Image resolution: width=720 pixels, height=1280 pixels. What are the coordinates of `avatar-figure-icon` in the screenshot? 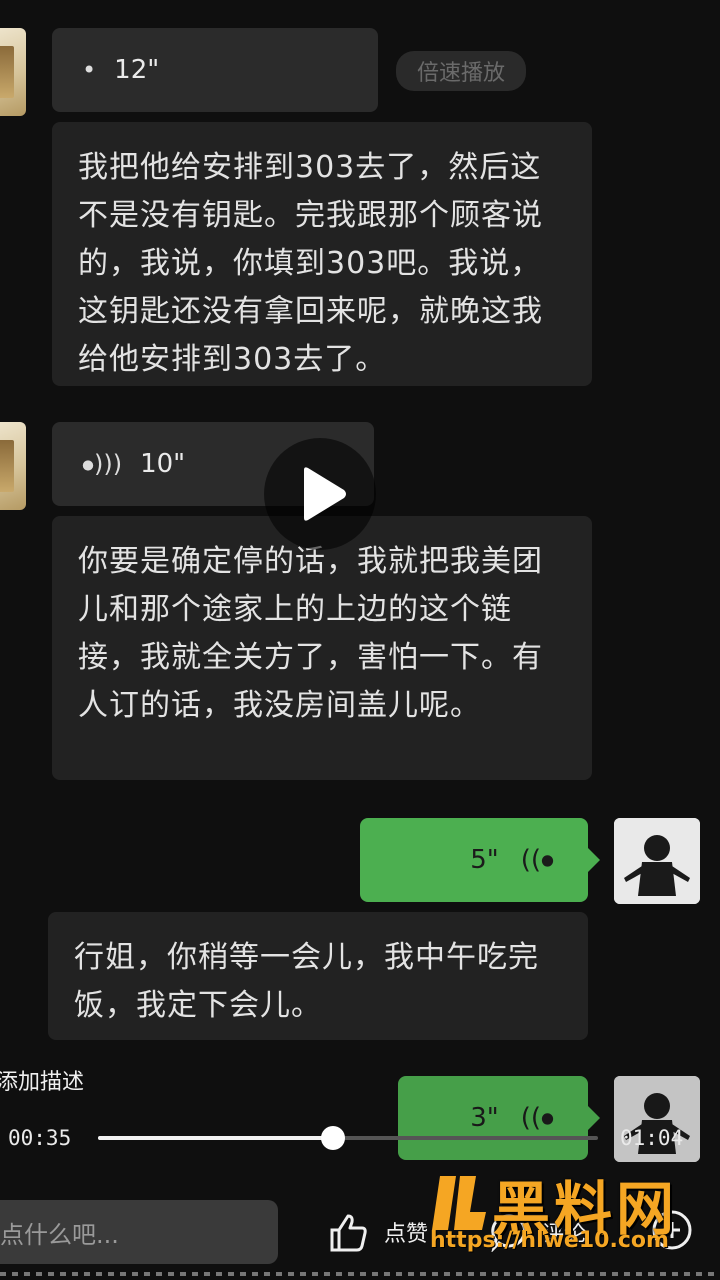 It's located at (657, 861).